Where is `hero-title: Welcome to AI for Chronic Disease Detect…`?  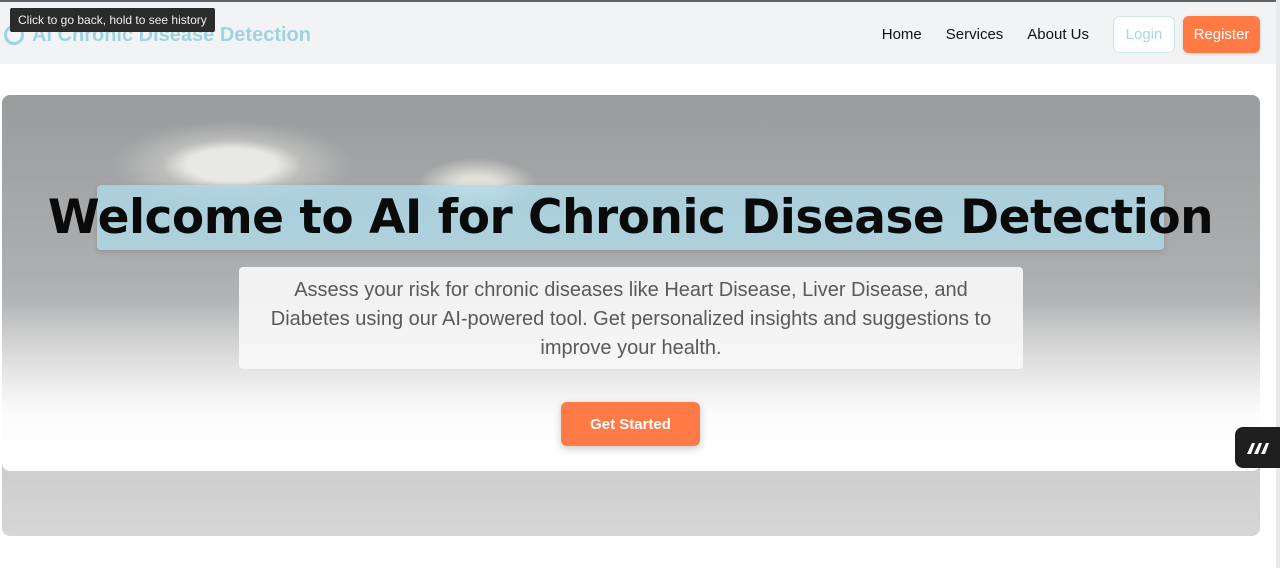
hero-title: Welcome to AI for Chronic Disease Detect… is located at coordinates (630, 217).